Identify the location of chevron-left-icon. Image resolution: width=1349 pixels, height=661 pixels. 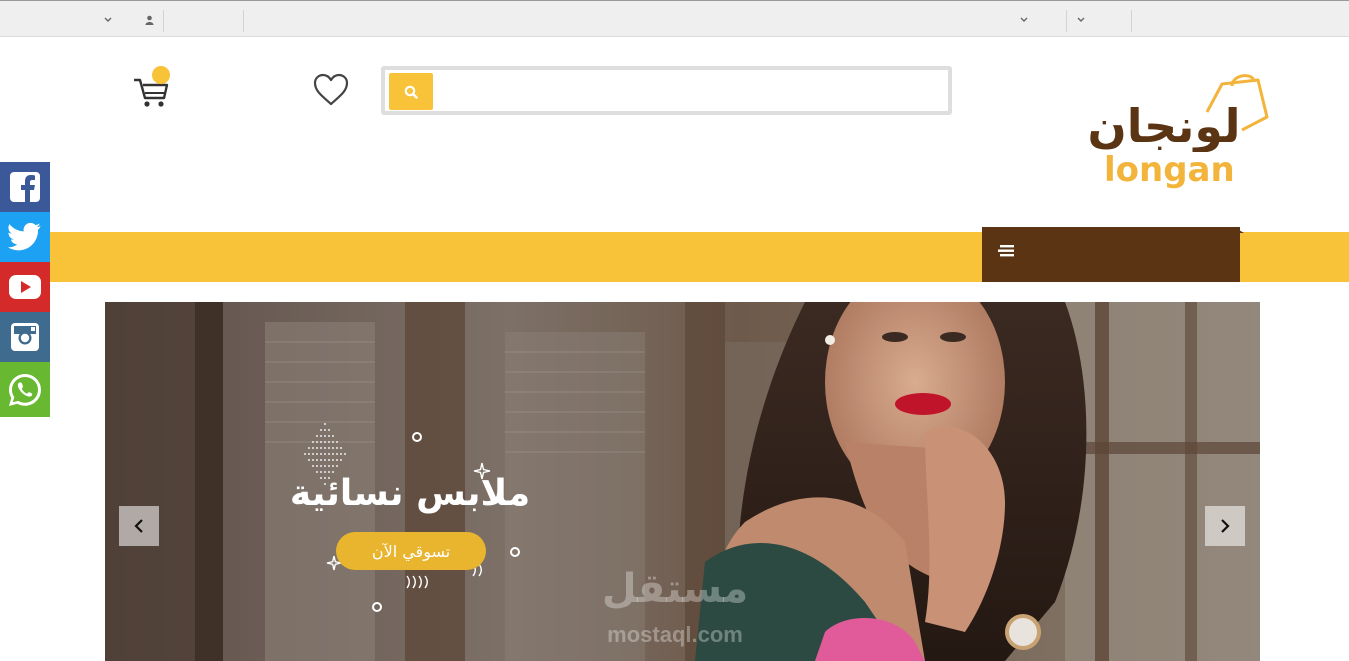
(138, 526).